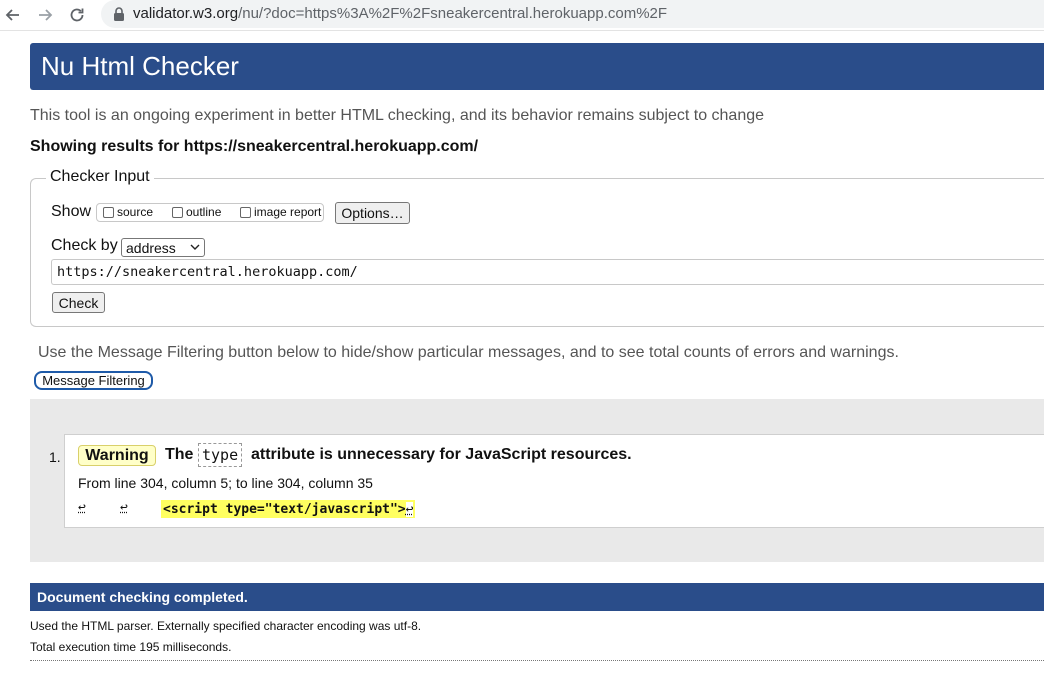 Image resolution: width=1044 pixels, height=685 pixels. What do you see at coordinates (131, 647) in the screenshot?
I see `execution-time: Total execution time 195 milliseconds.` at bounding box center [131, 647].